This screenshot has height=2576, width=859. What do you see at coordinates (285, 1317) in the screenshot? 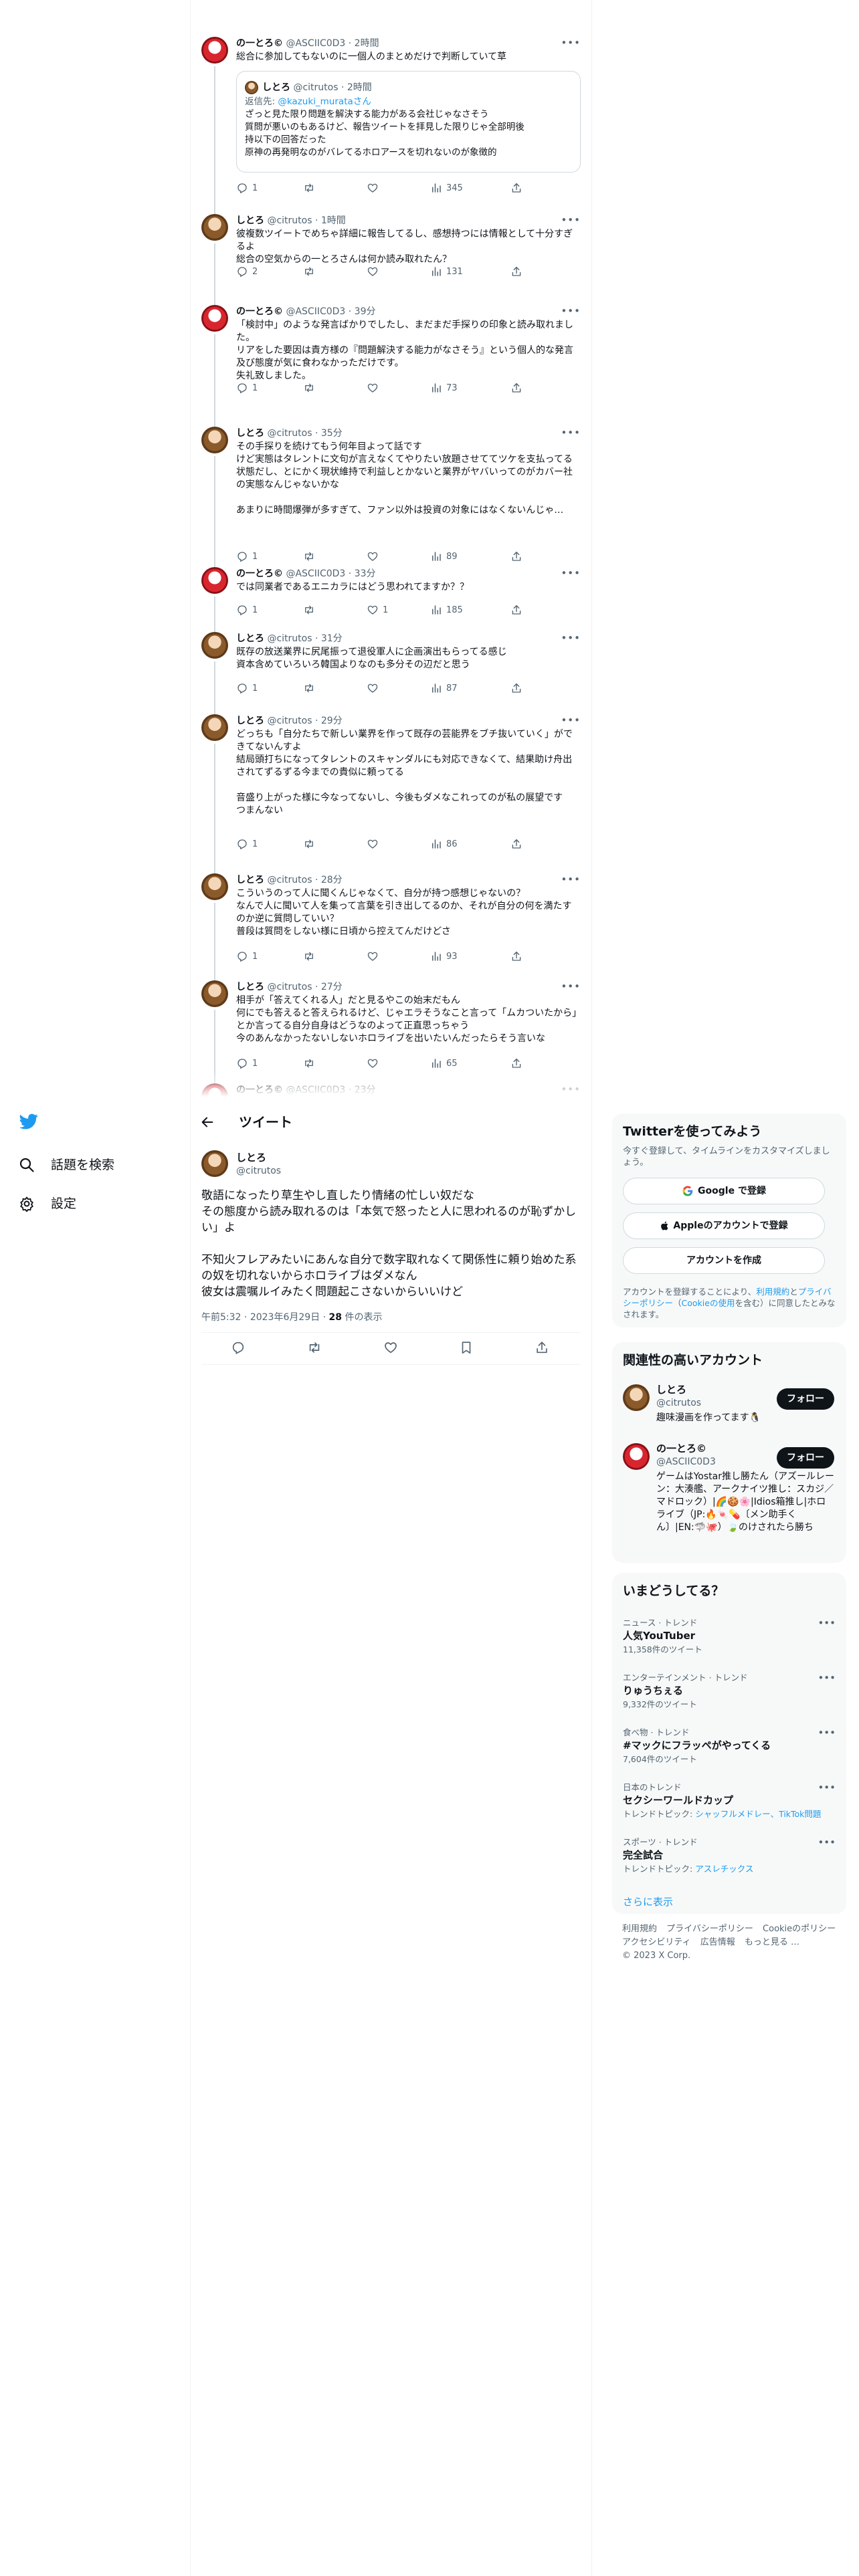
I see `tweet-date: 2023年6月29日` at bounding box center [285, 1317].